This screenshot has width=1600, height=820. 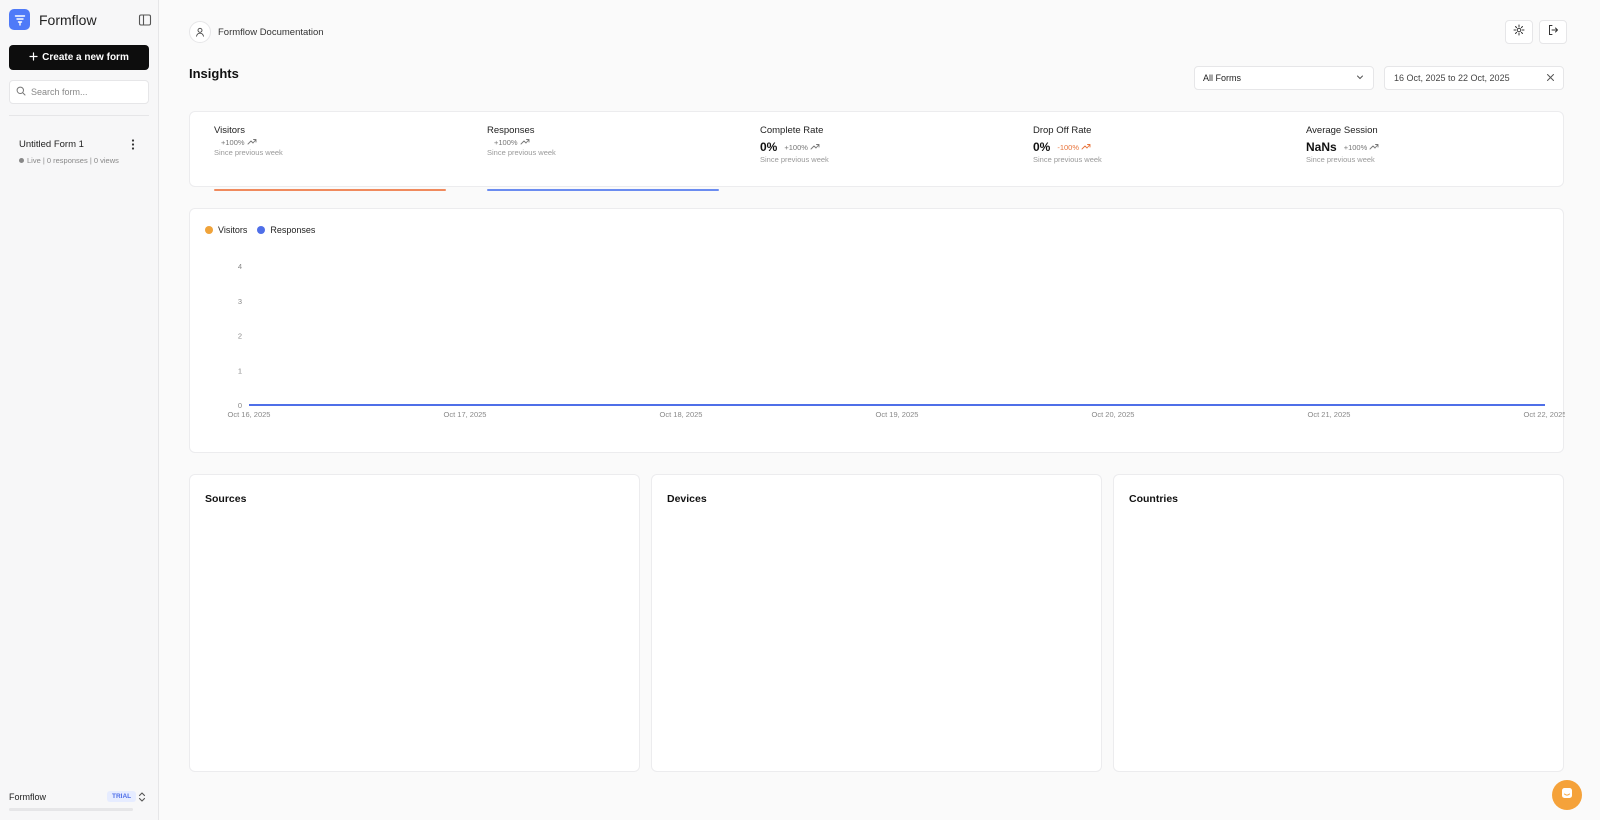 What do you see at coordinates (1222, 78) in the screenshot?
I see `form-filter-value: All Forms` at bounding box center [1222, 78].